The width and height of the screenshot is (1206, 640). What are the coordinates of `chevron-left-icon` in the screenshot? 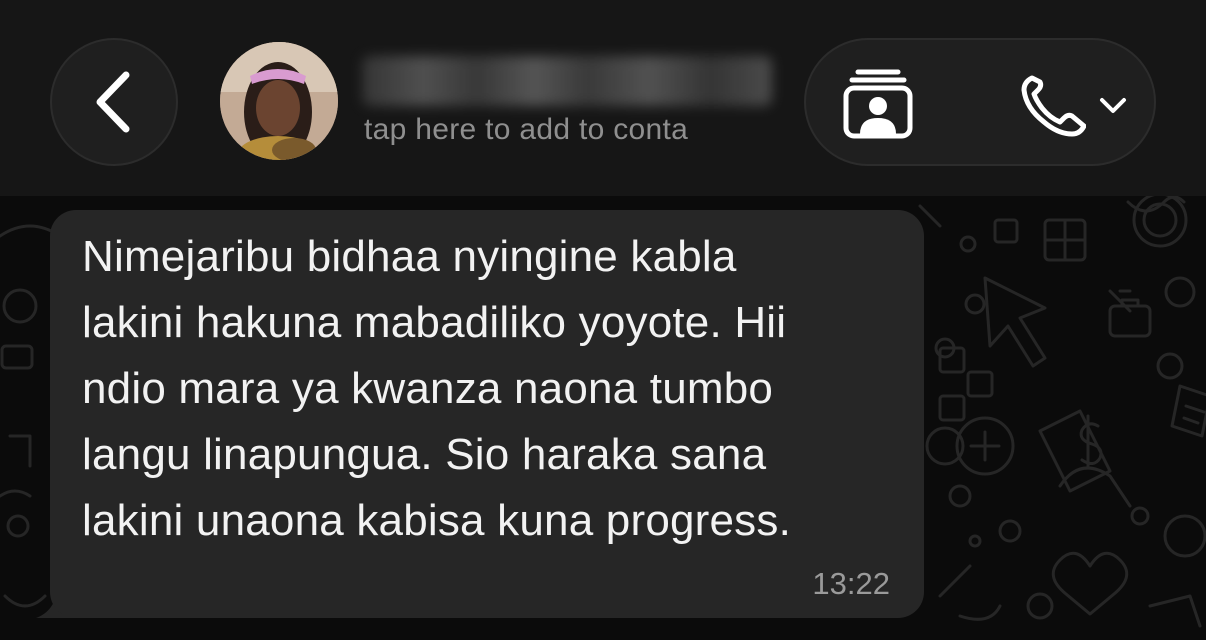 It's located at (113, 102).